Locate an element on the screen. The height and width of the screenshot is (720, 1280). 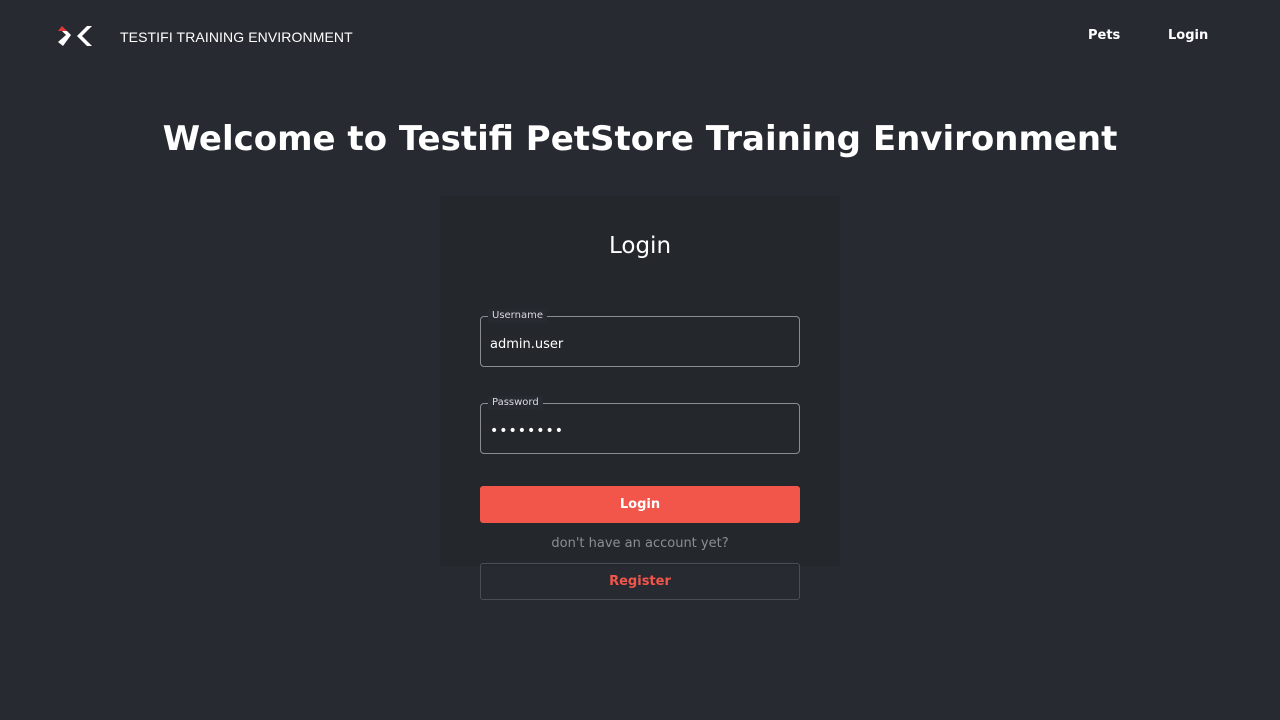
username-input is located at coordinates (640, 344).